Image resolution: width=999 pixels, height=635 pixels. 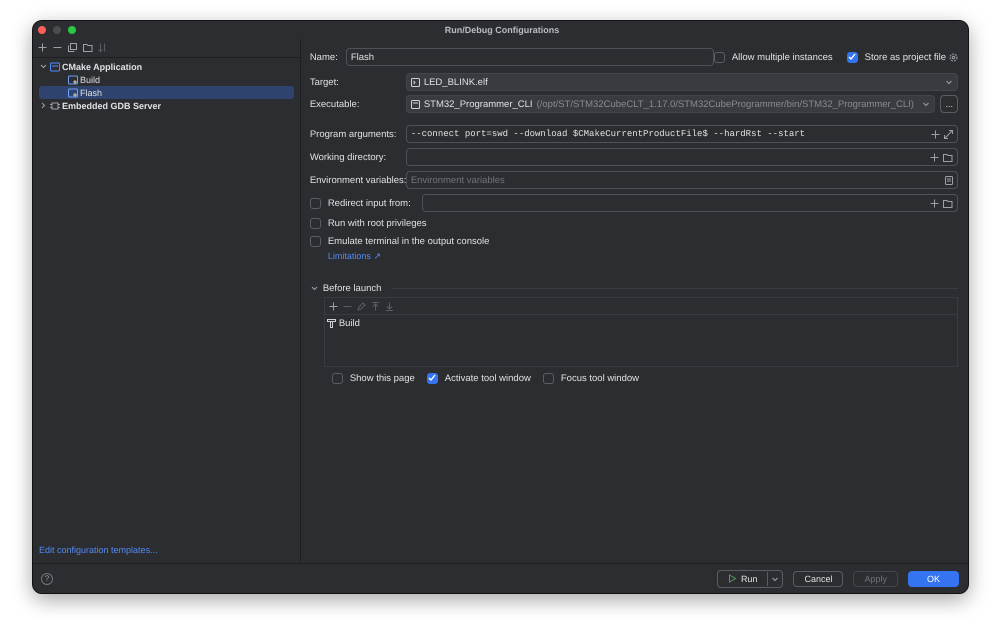 I want to click on arguments-field: --connect port=swd --download $CMakeCurrentProductFile$ --hardRst --start, so click(x=682, y=134).